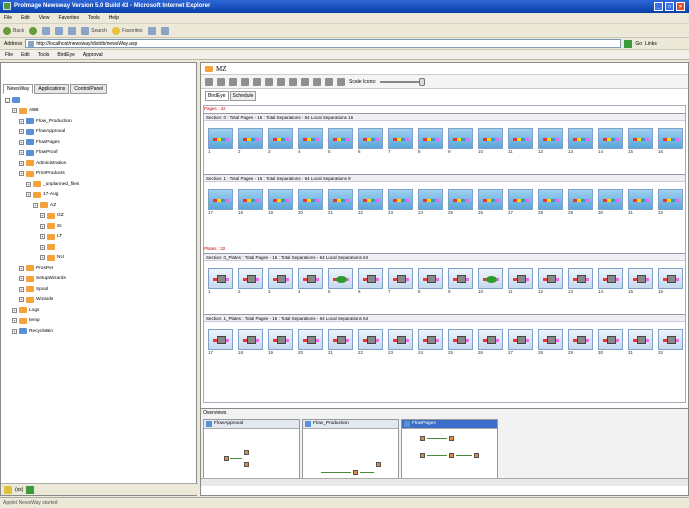  I want to click on plate-thumbnail: 29, so click(580, 342).